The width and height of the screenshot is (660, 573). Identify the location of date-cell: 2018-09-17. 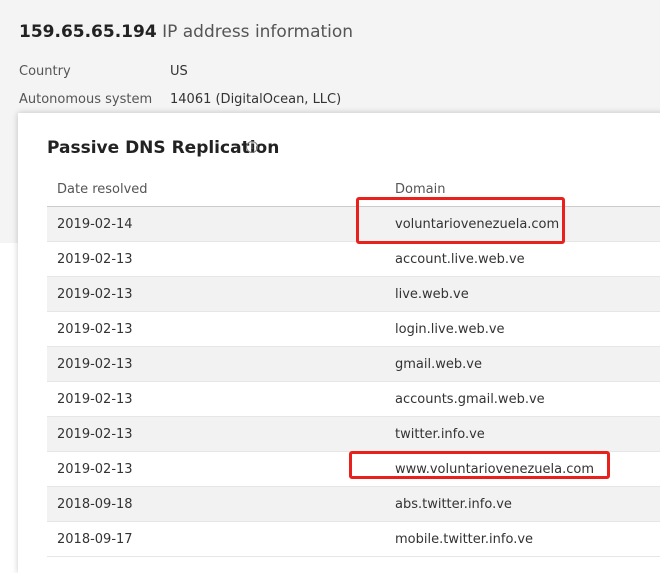
(95, 539).